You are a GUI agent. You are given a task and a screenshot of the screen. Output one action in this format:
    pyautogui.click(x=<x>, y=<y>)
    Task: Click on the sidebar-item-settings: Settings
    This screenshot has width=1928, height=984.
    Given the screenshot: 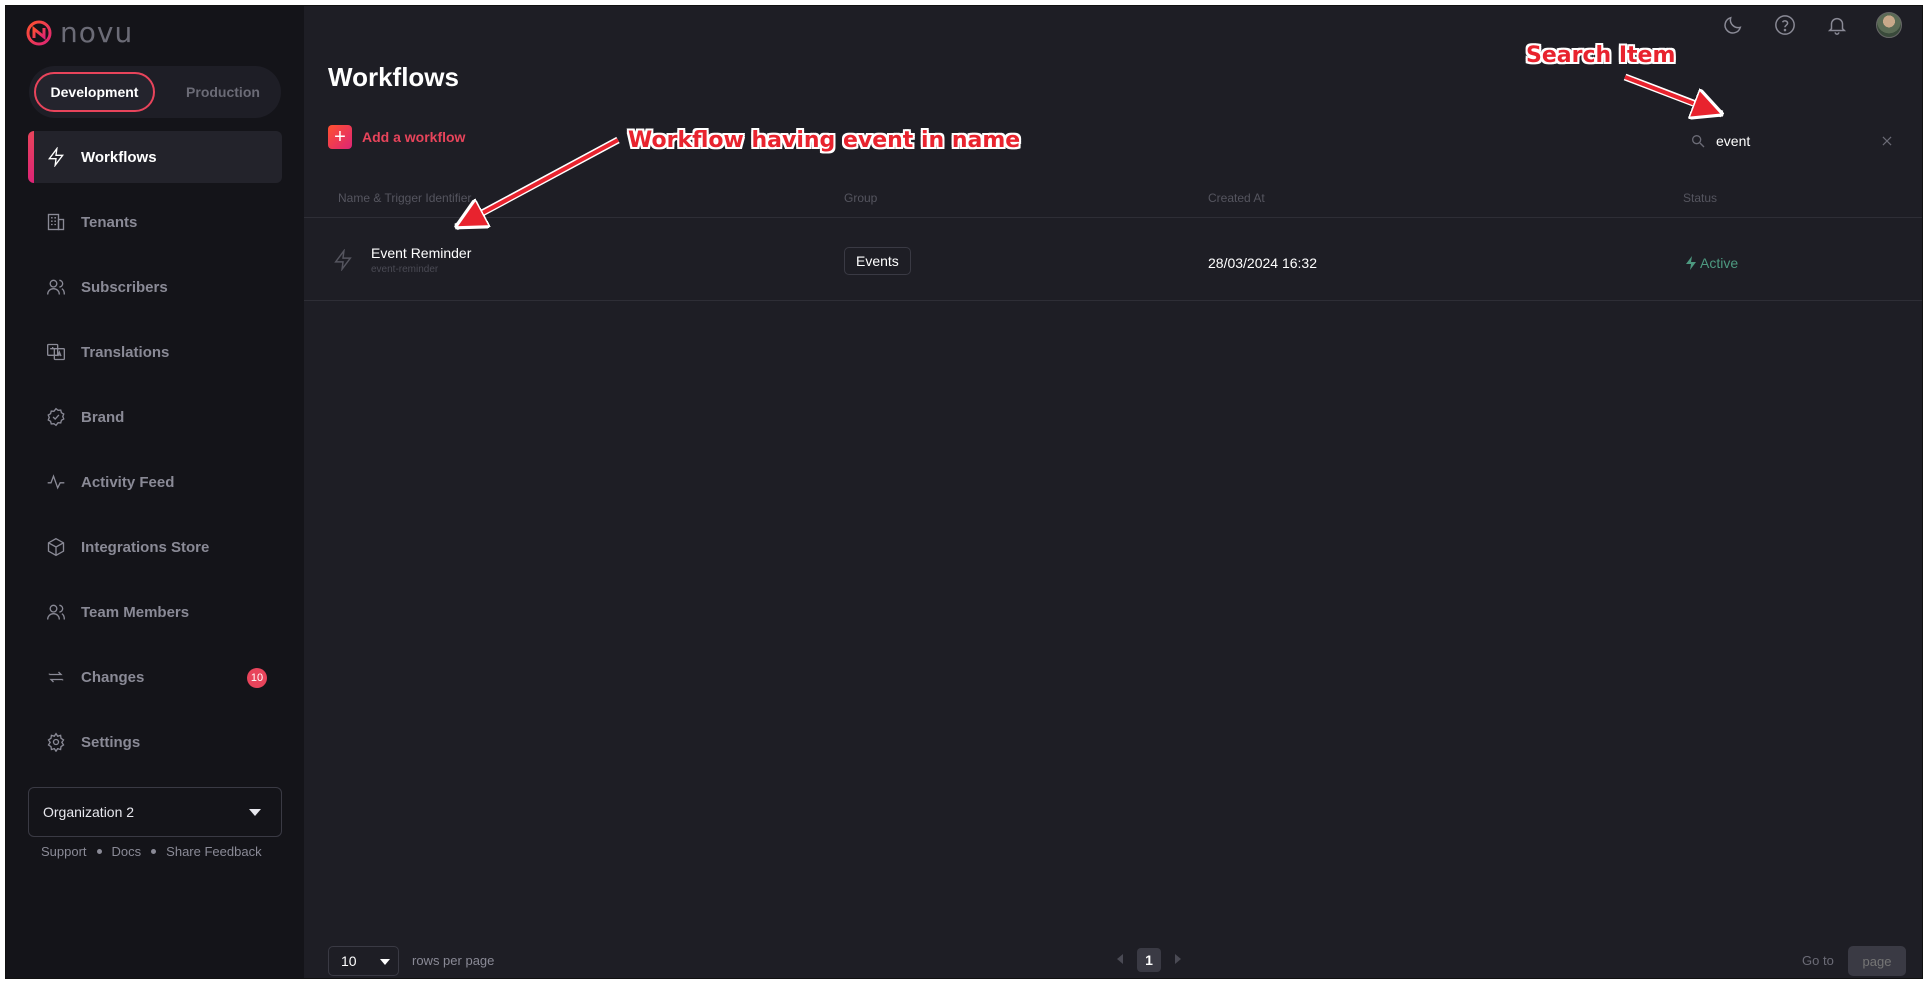 What is the action you would take?
    pyautogui.click(x=155, y=742)
    